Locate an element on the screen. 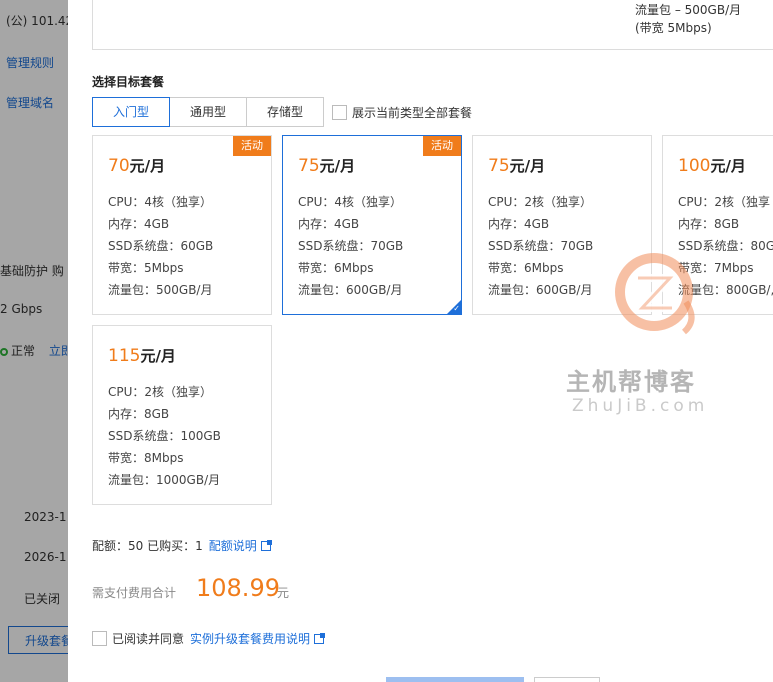 The image size is (773, 682). tab-storage: 存储型 is located at coordinates (285, 112).